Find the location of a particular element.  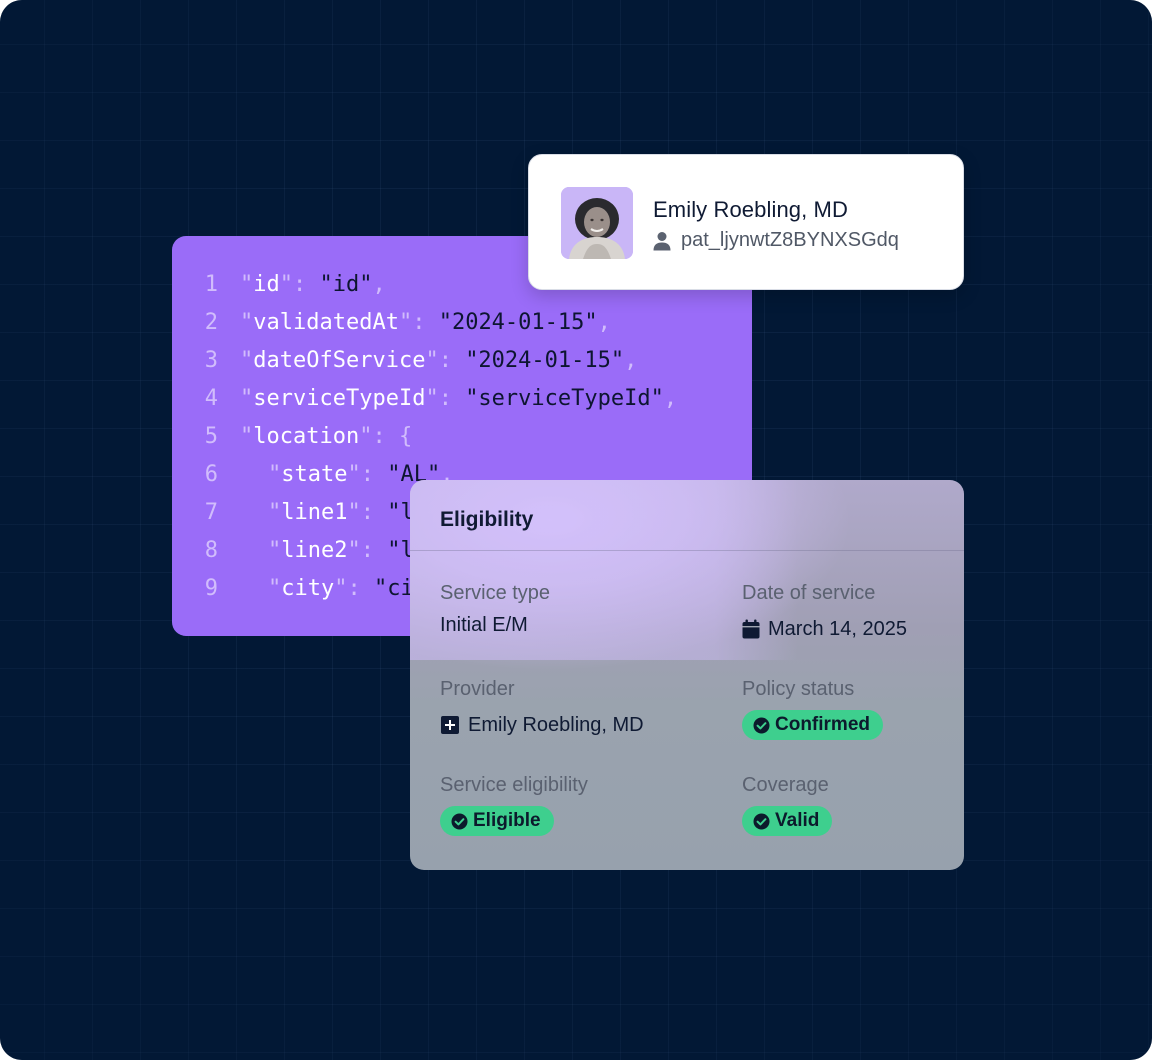

coverage-badge: Valid is located at coordinates (787, 821).